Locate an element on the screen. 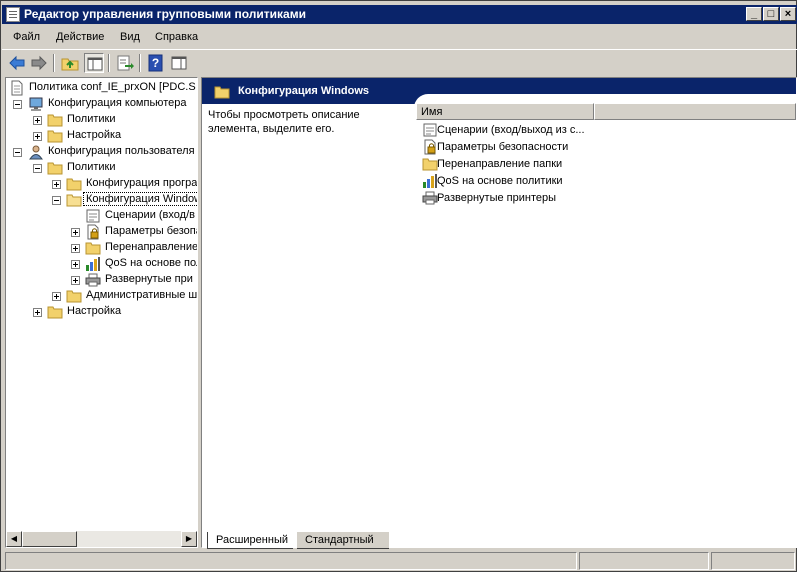 The width and height of the screenshot is (801, 574). action-pane-icon is located at coordinates (179, 63).